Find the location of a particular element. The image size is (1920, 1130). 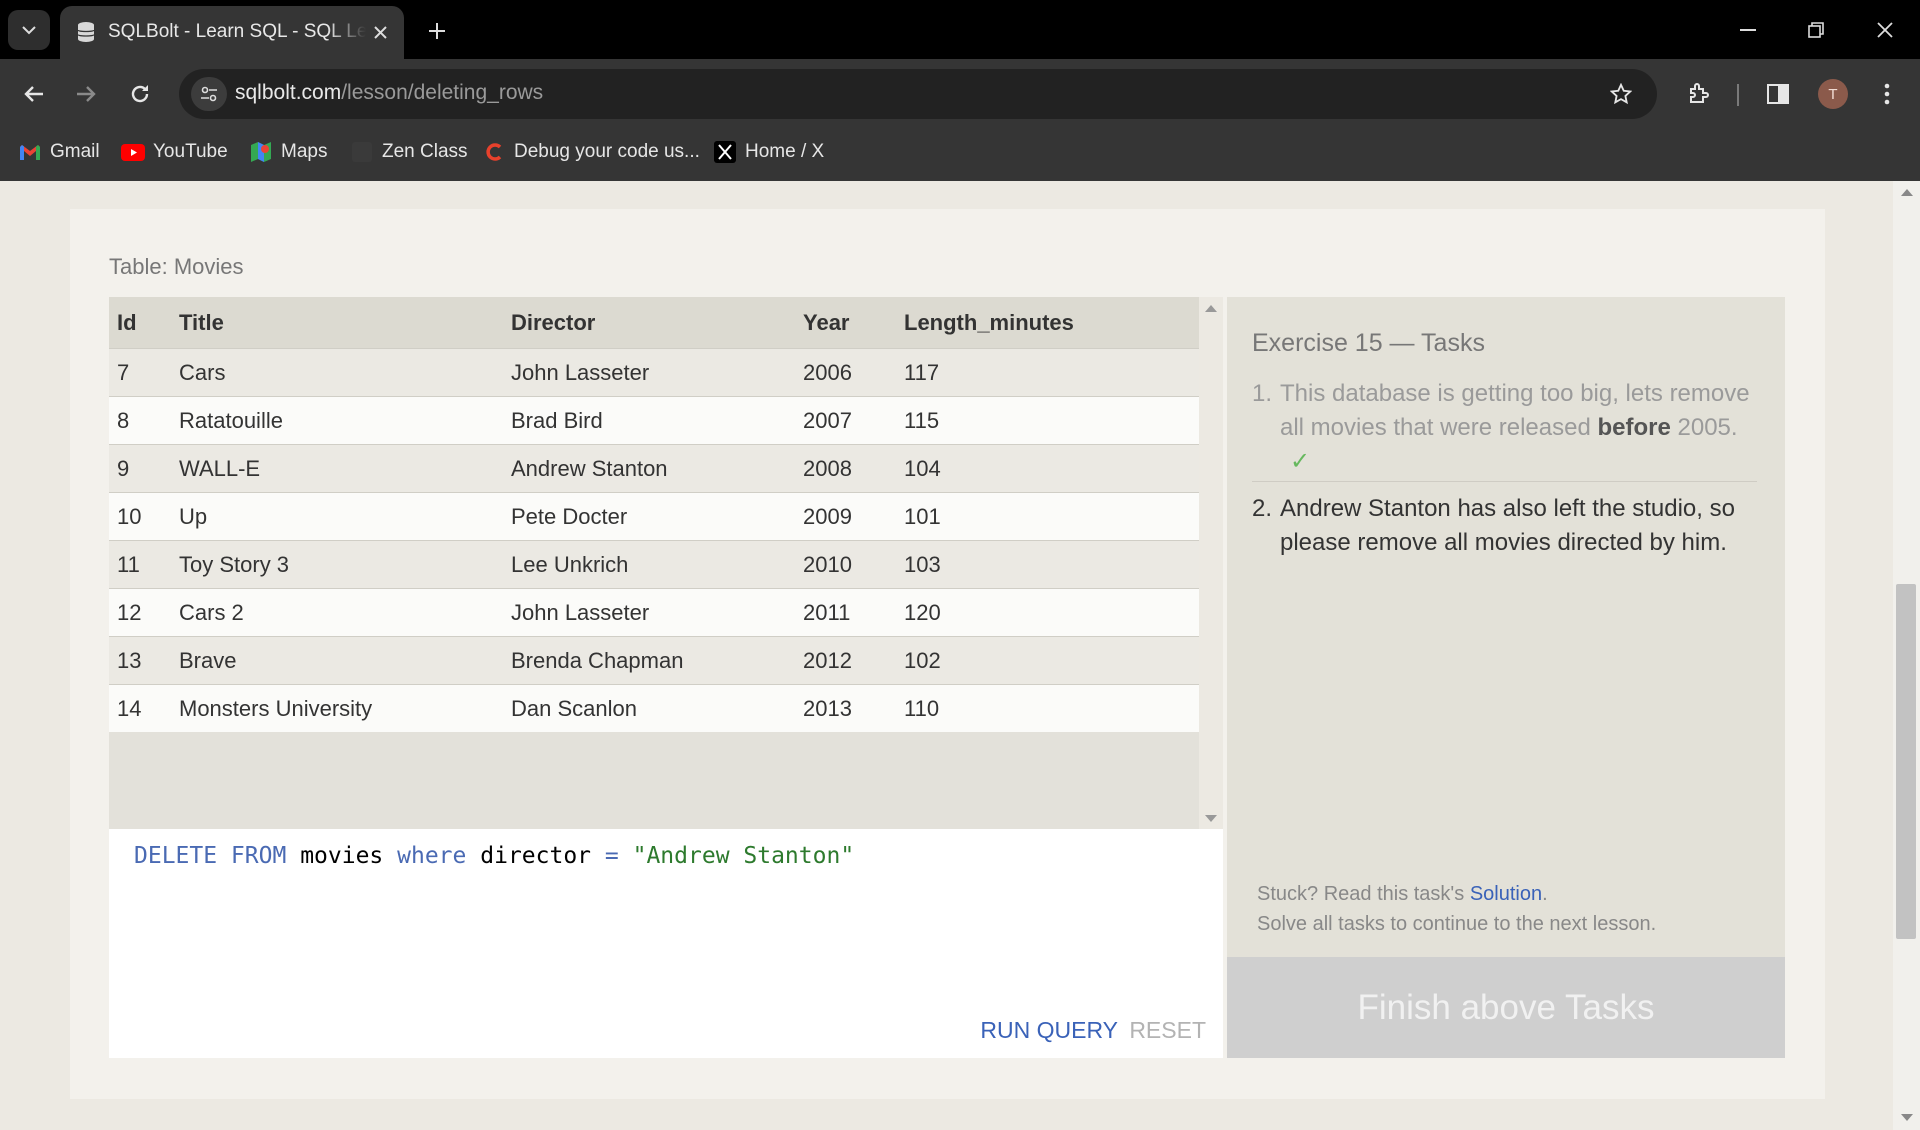

cell-title: Brave is located at coordinates (337, 660).